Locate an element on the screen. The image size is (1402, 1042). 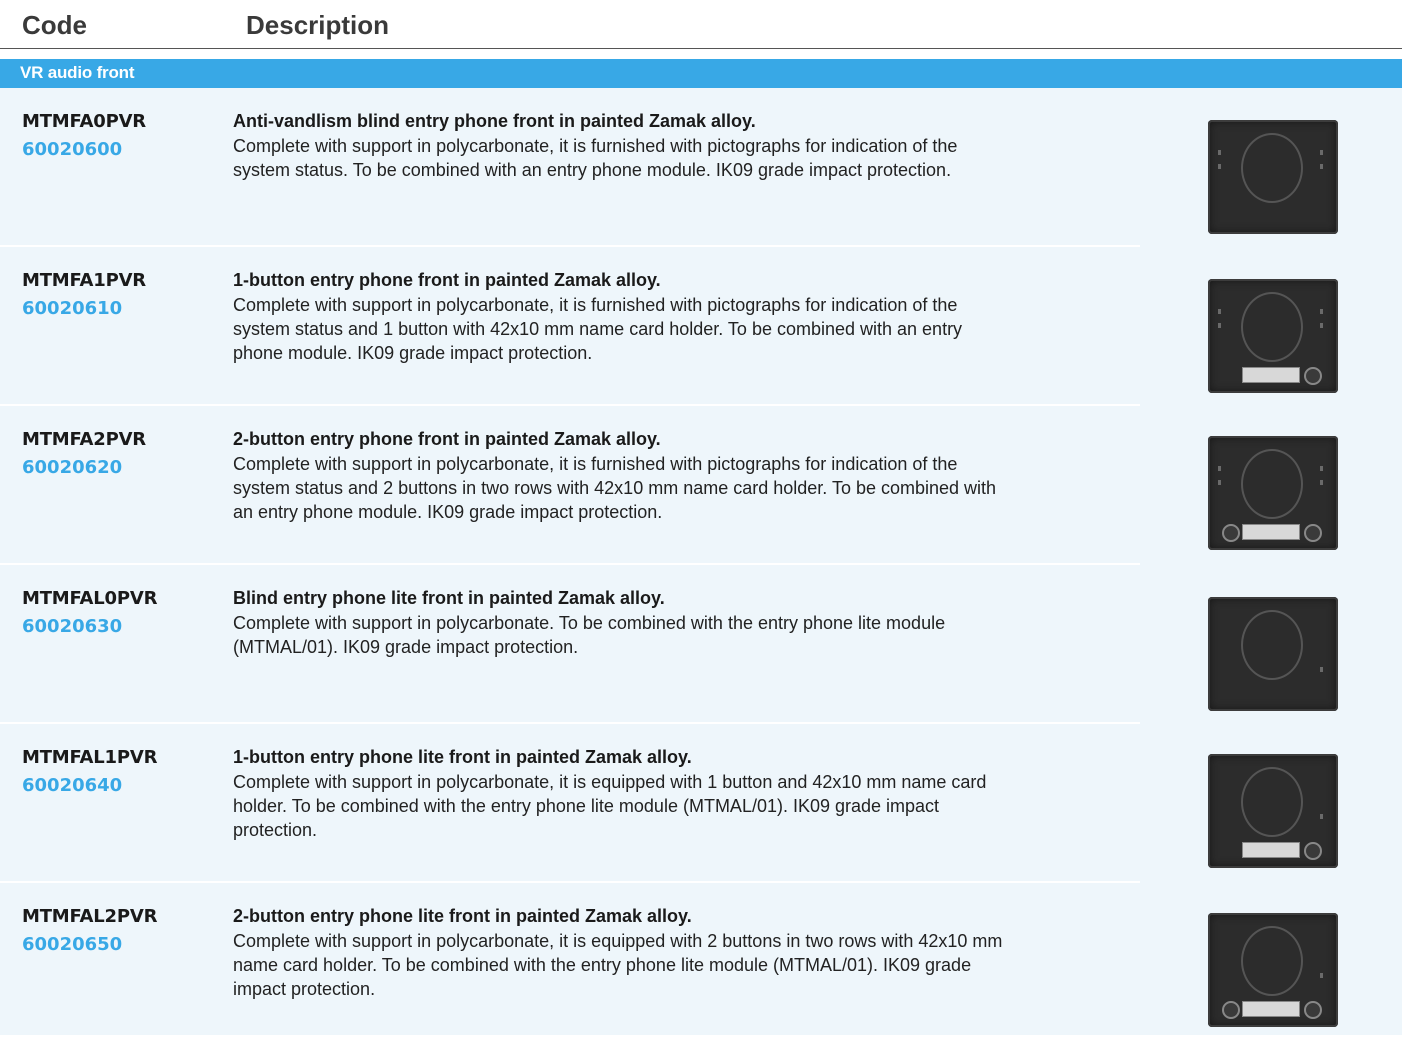
product-code: MTMFA0PVR is located at coordinates (84, 121).